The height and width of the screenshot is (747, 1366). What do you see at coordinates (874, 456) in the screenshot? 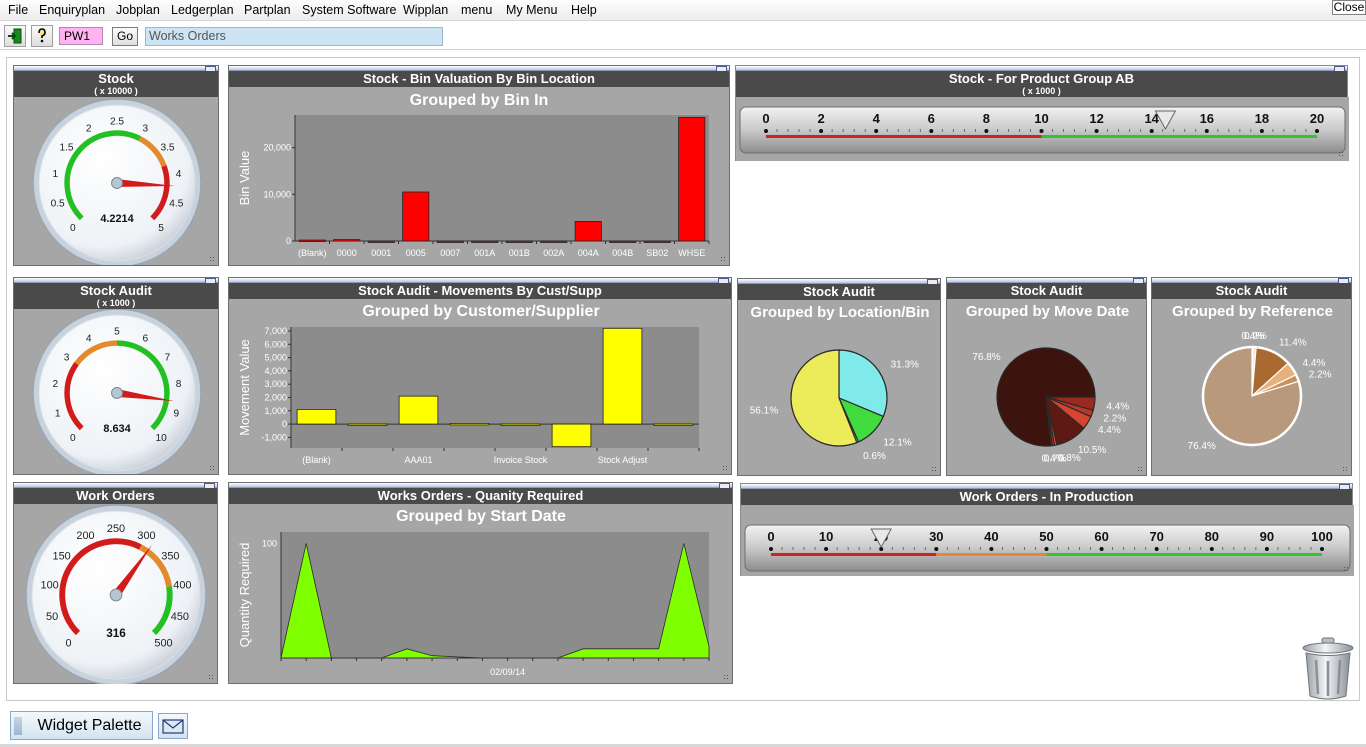
I see `pie-label: 0.6%` at bounding box center [874, 456].